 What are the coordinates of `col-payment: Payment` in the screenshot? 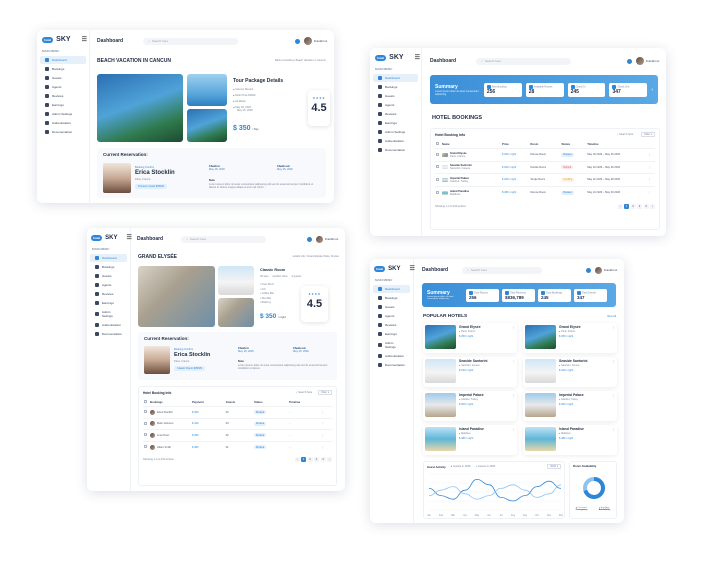 It's located at (208, 402).